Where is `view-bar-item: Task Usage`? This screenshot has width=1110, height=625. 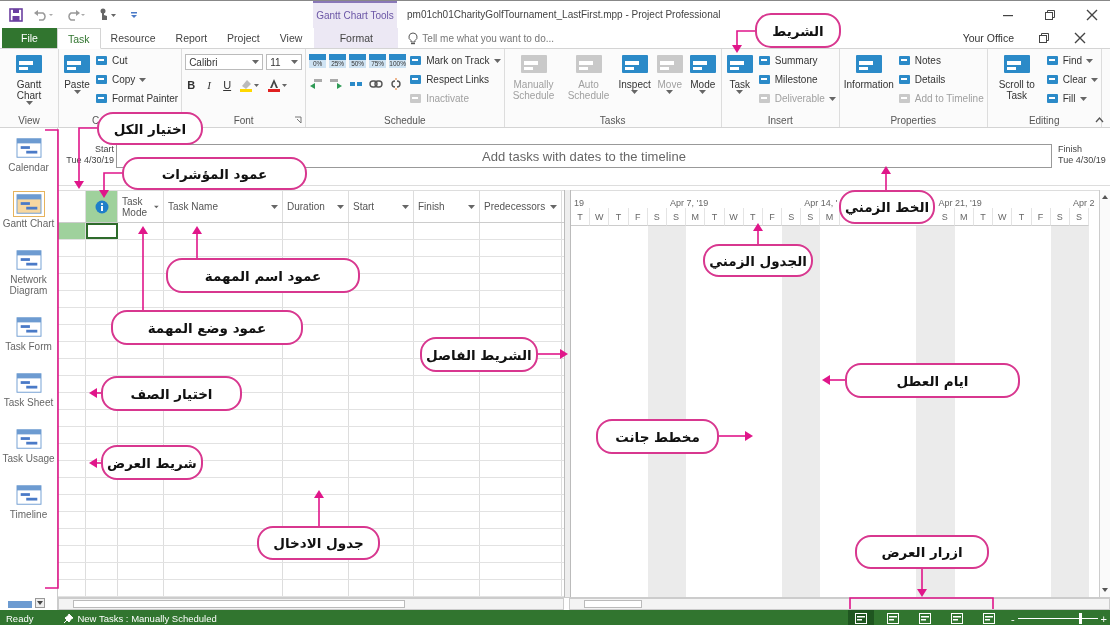
view-bar-item: Task Usage is located at coordinates (28, 445).